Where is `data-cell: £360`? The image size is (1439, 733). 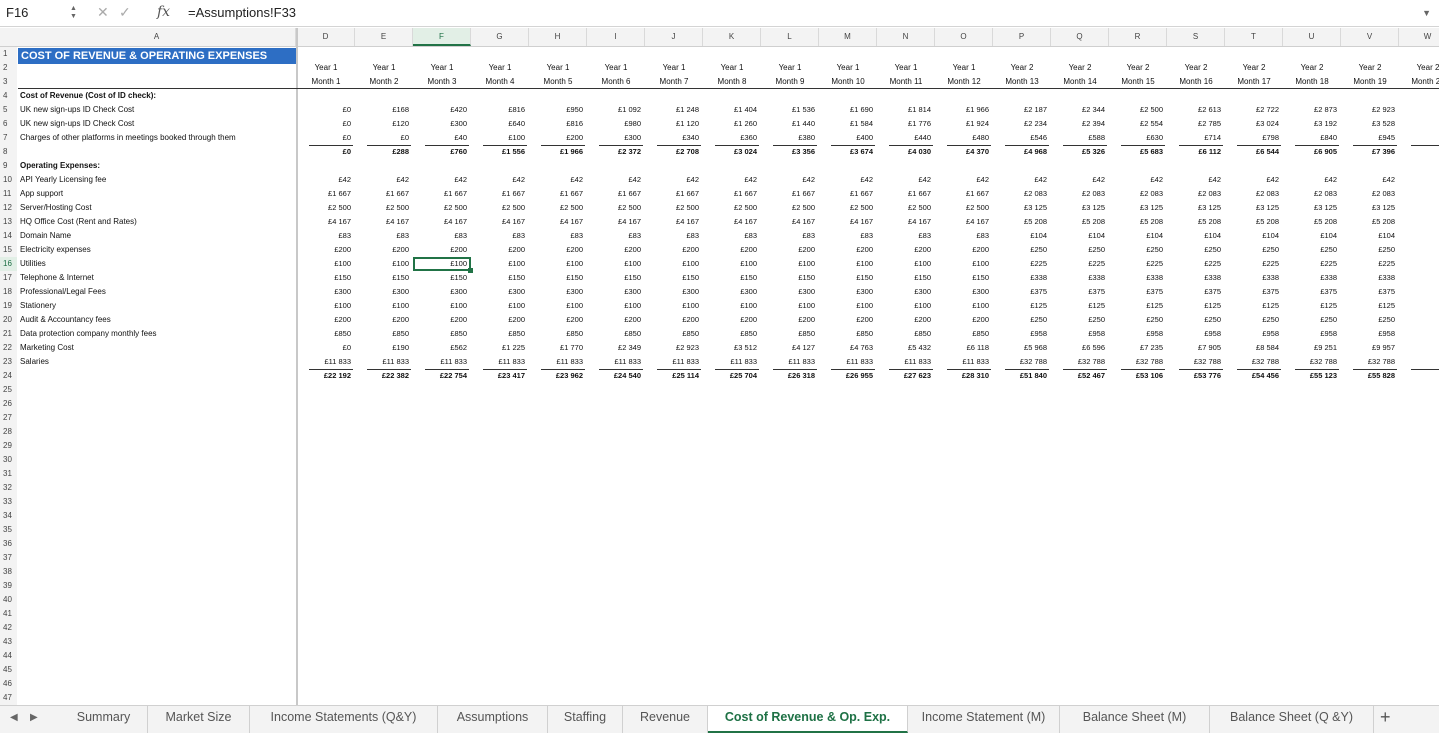
data-cell: £360 is located at coordinates (732, 138).